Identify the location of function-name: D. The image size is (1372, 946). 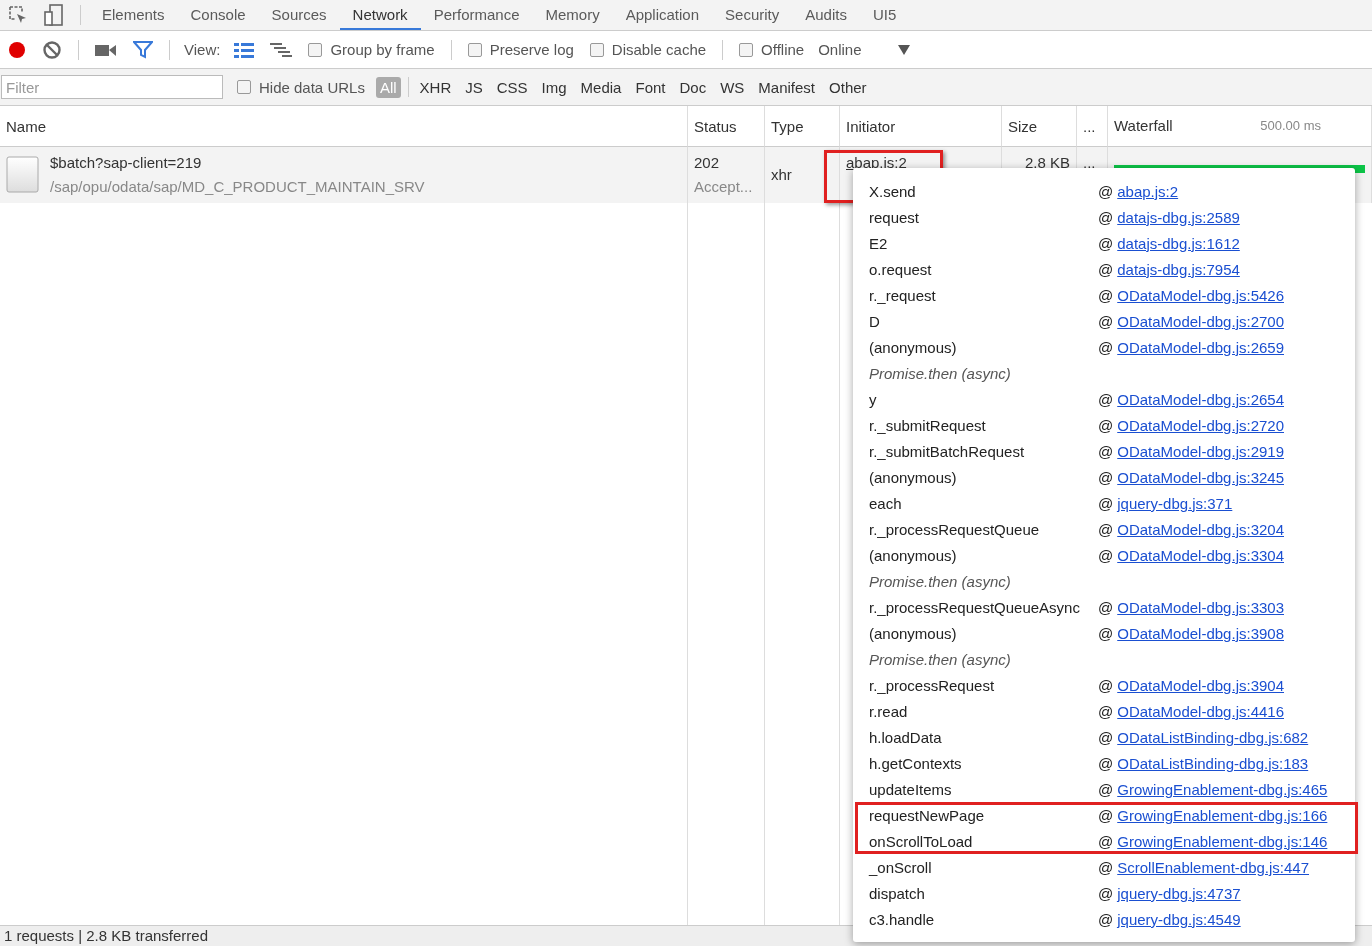
(875, 321).